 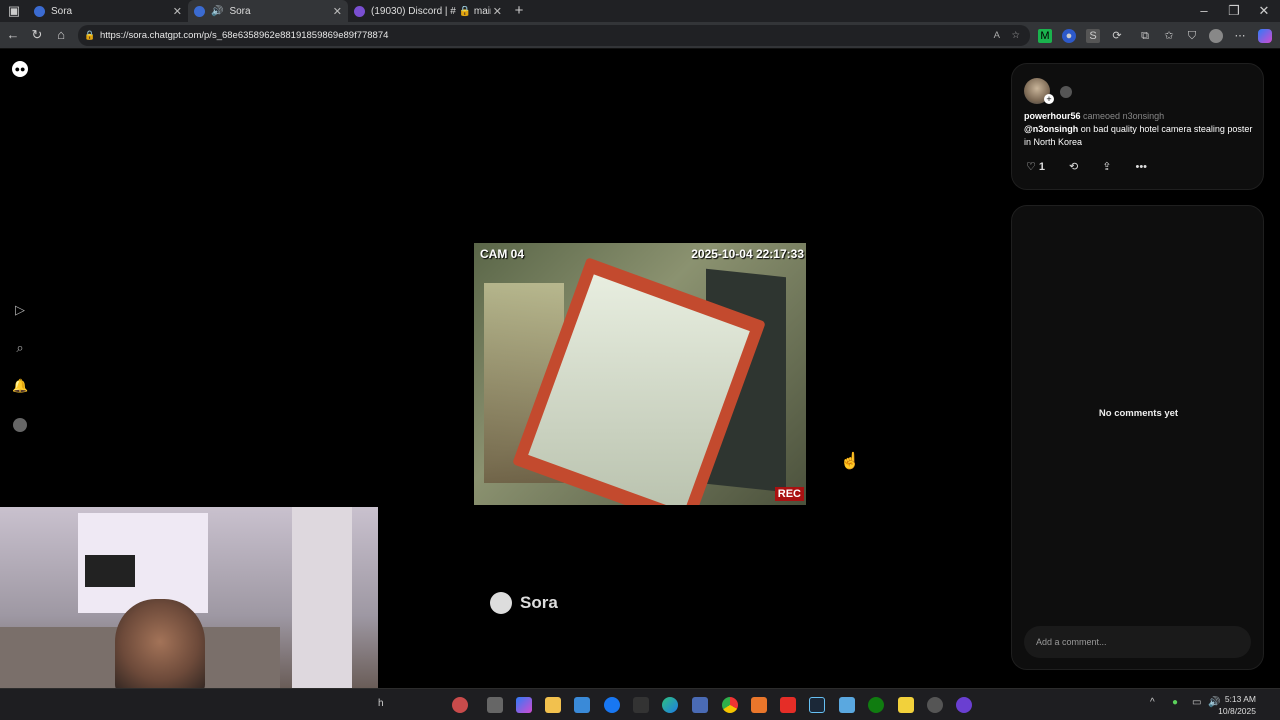 What do you see at coordinates (747, 254) in the screenshot?
I see `cam-timestamp: 2025-10-04 22:17:33` at bounding box center [747, 254].